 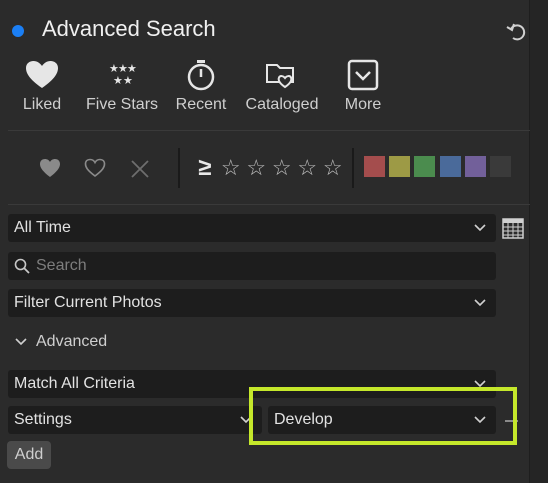 I want to click on highlight-box, so click(x=383, y=416).